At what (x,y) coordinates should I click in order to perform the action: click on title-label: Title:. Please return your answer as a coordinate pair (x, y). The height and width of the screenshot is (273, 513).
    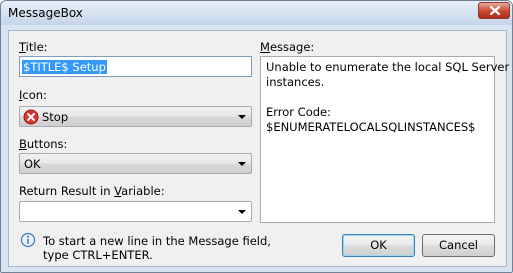
    Looking at the image, I should click on (33, 47).